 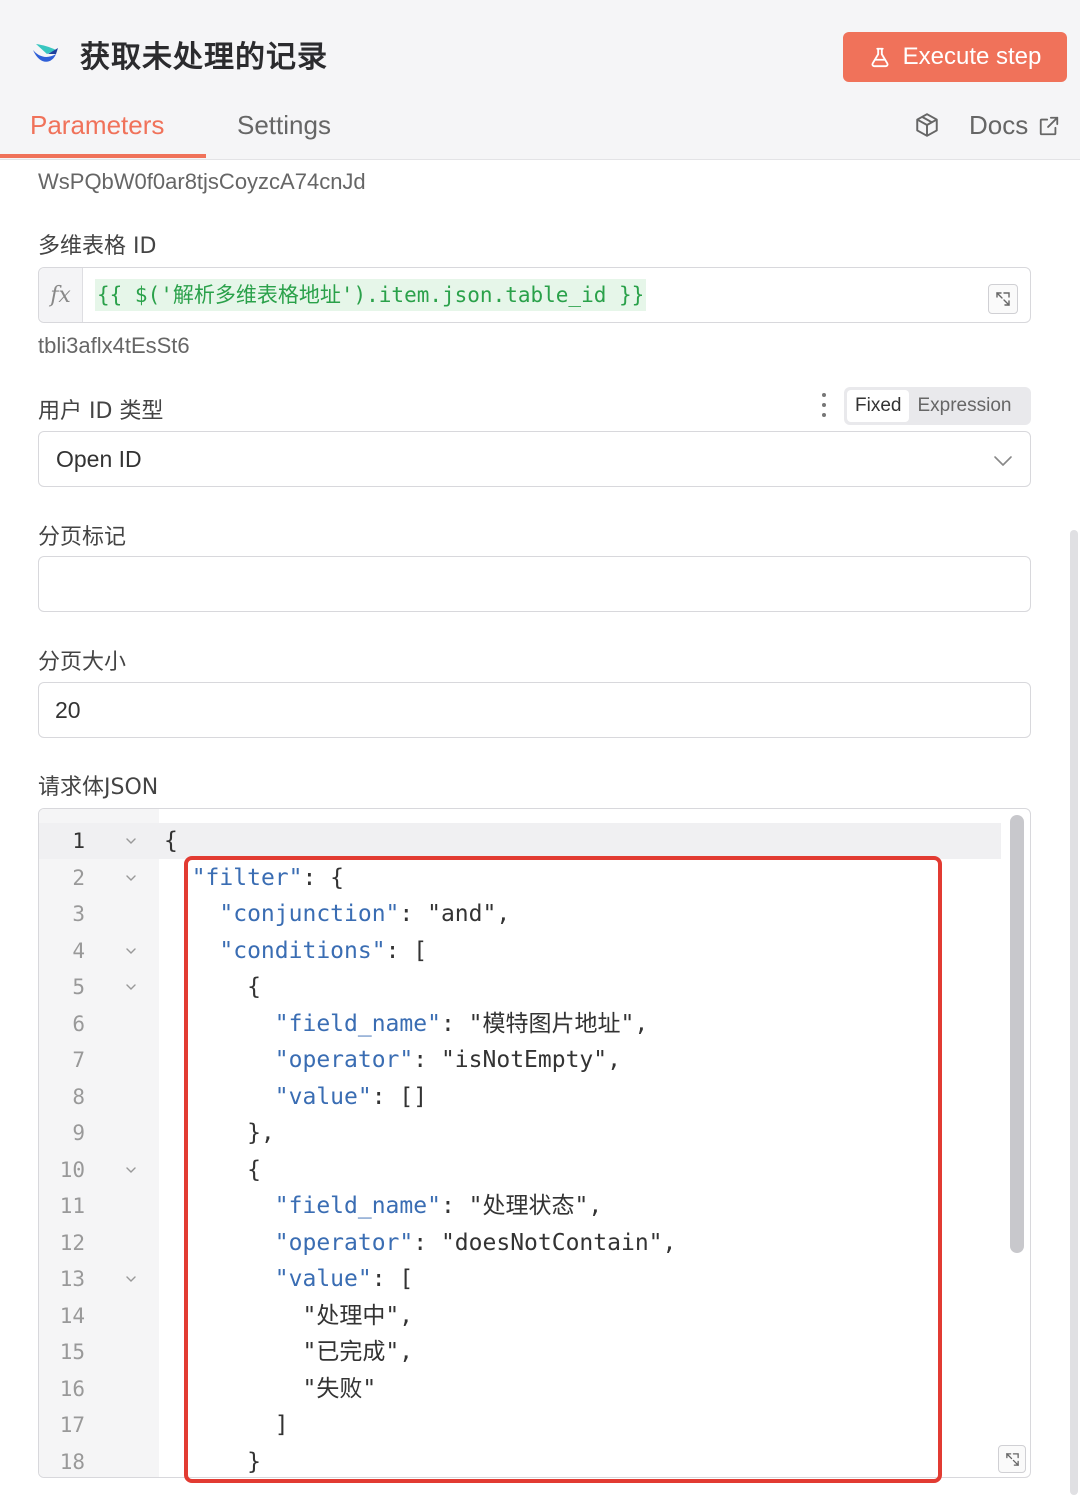 What do you see at coordinates (78, 1060) in the screenshot?
I see `line-number: 7` at bounding box center [78, 1060].